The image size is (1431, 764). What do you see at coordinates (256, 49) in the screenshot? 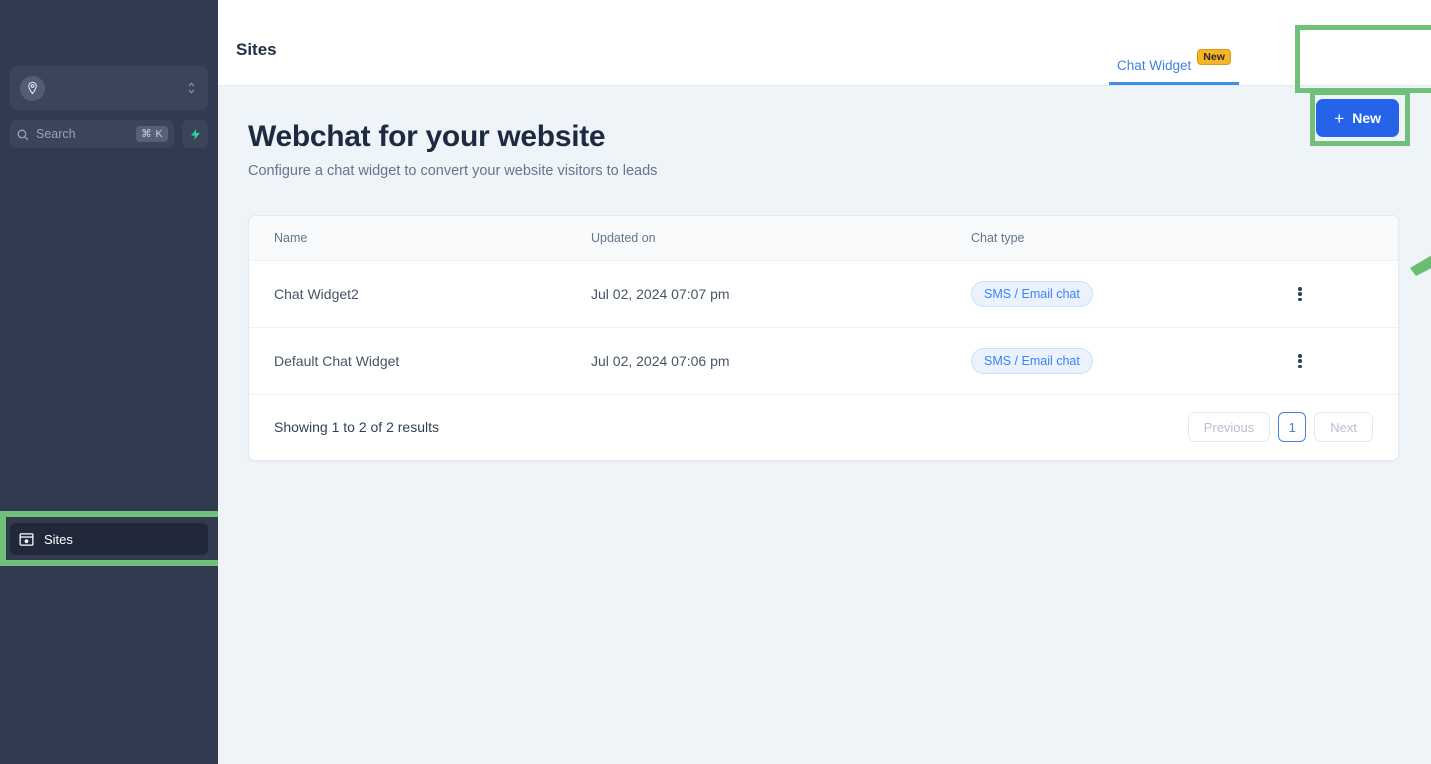
I see `page-breadcrumb-title: Sites` at bounding box center [256, 49].